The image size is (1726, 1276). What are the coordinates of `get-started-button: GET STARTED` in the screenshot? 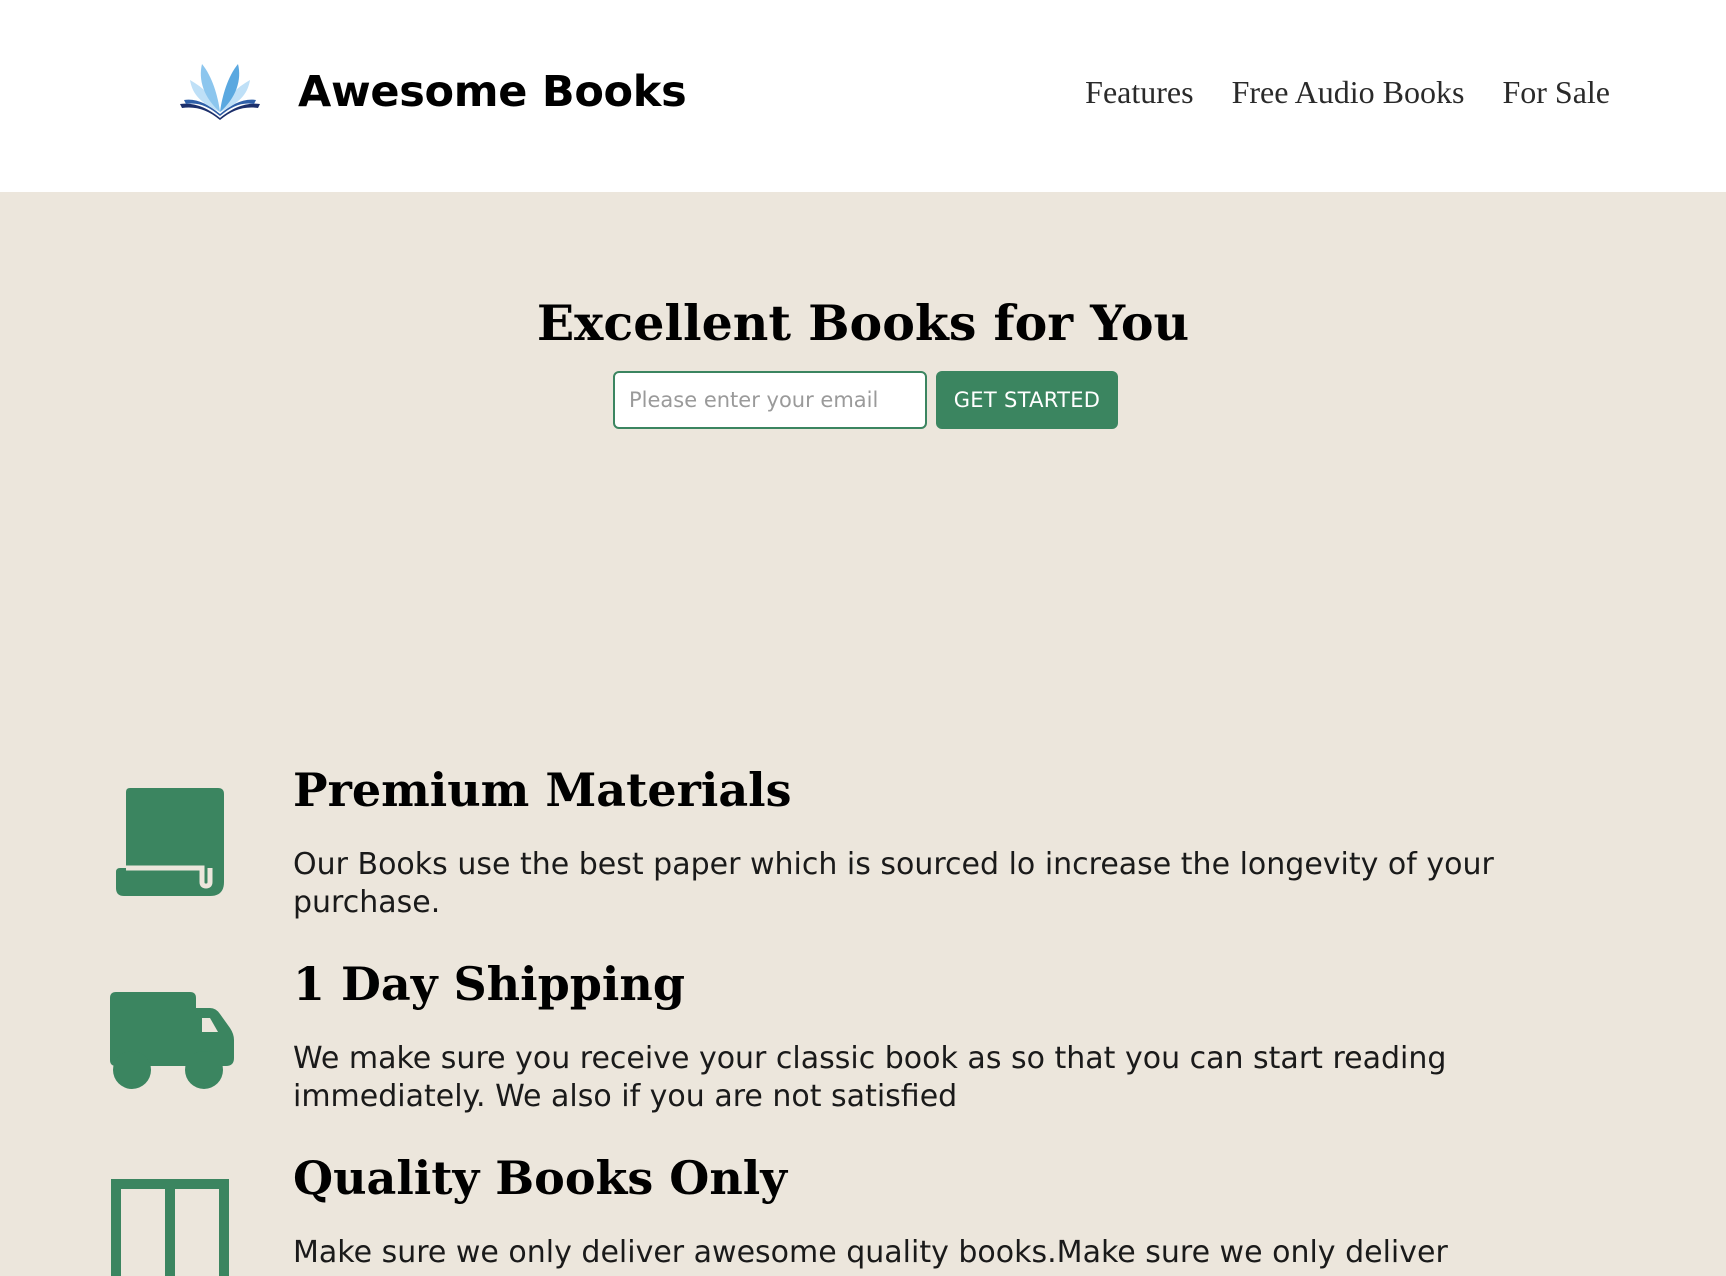 It's located at (1027, 400).